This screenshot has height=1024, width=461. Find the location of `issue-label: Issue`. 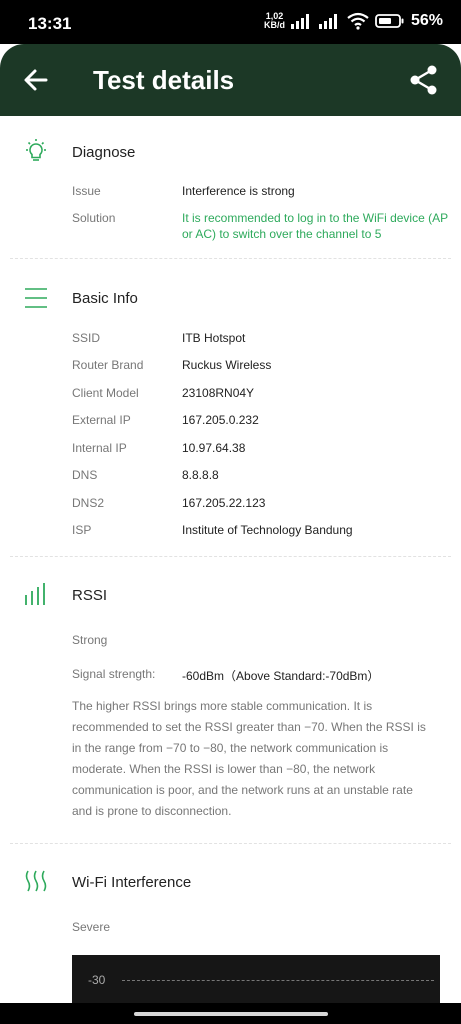

issue-label: Issue is located at coordinates (86, 191).